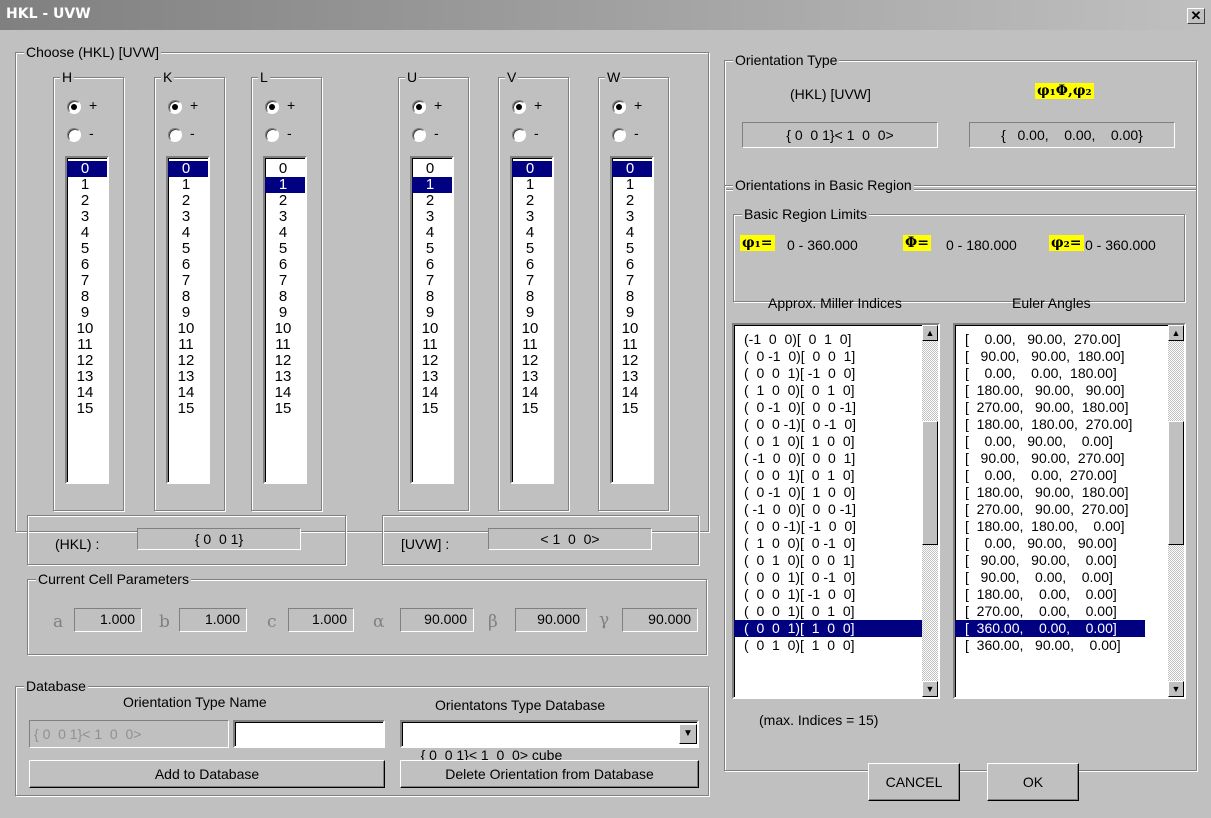  I want to click on list-item: ( 0 0 -1)[ 0 -1 0], so click(828, 424).